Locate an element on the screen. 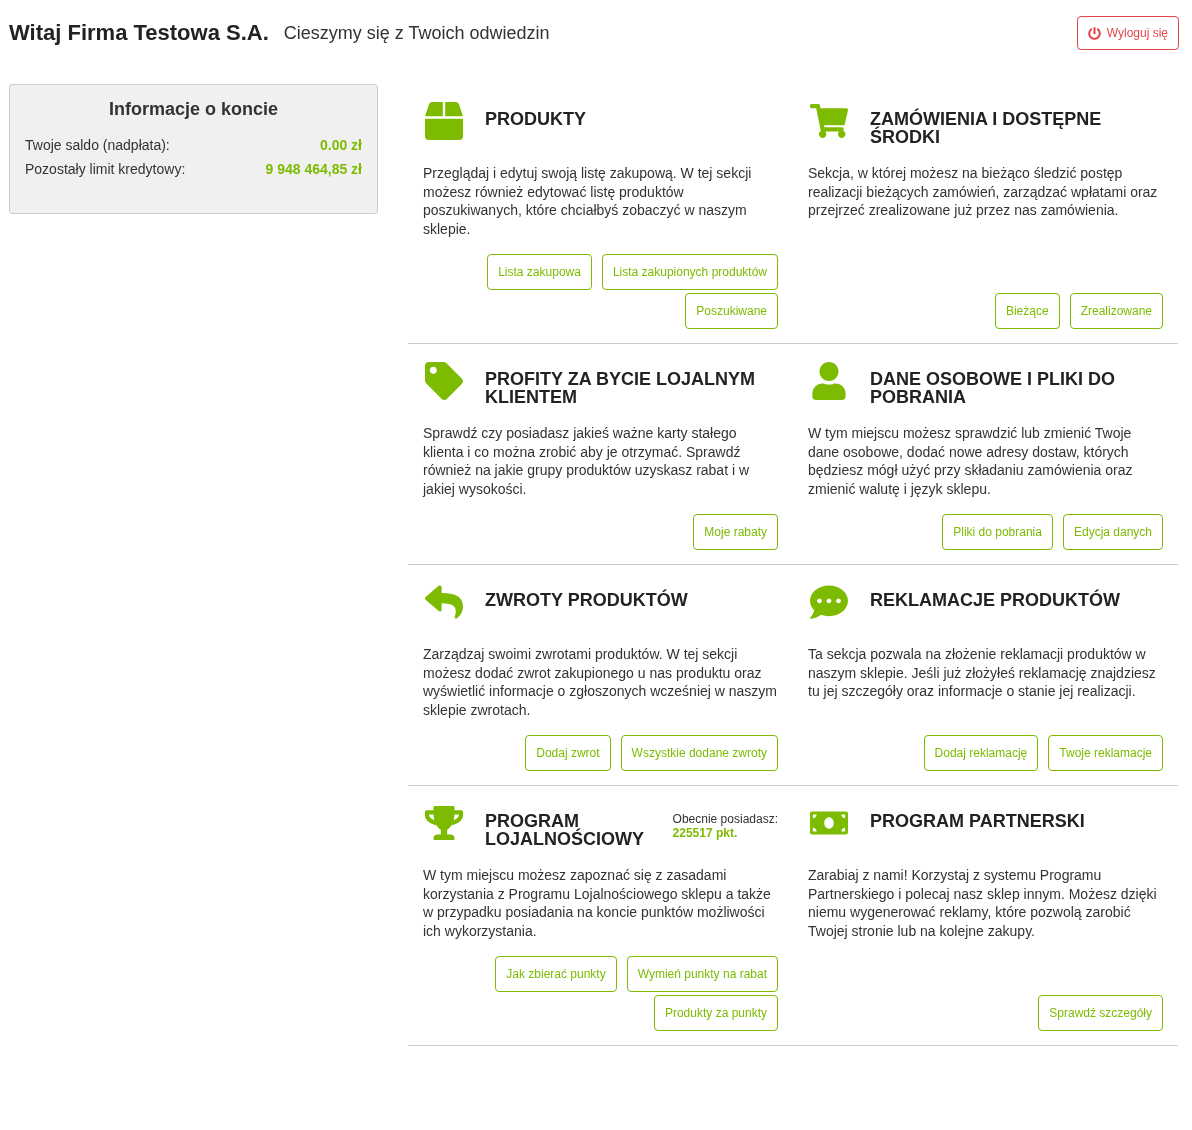 The image size is (1192, 1130). section-button: Dodaj reklamację is located at coordinates (981, 753).